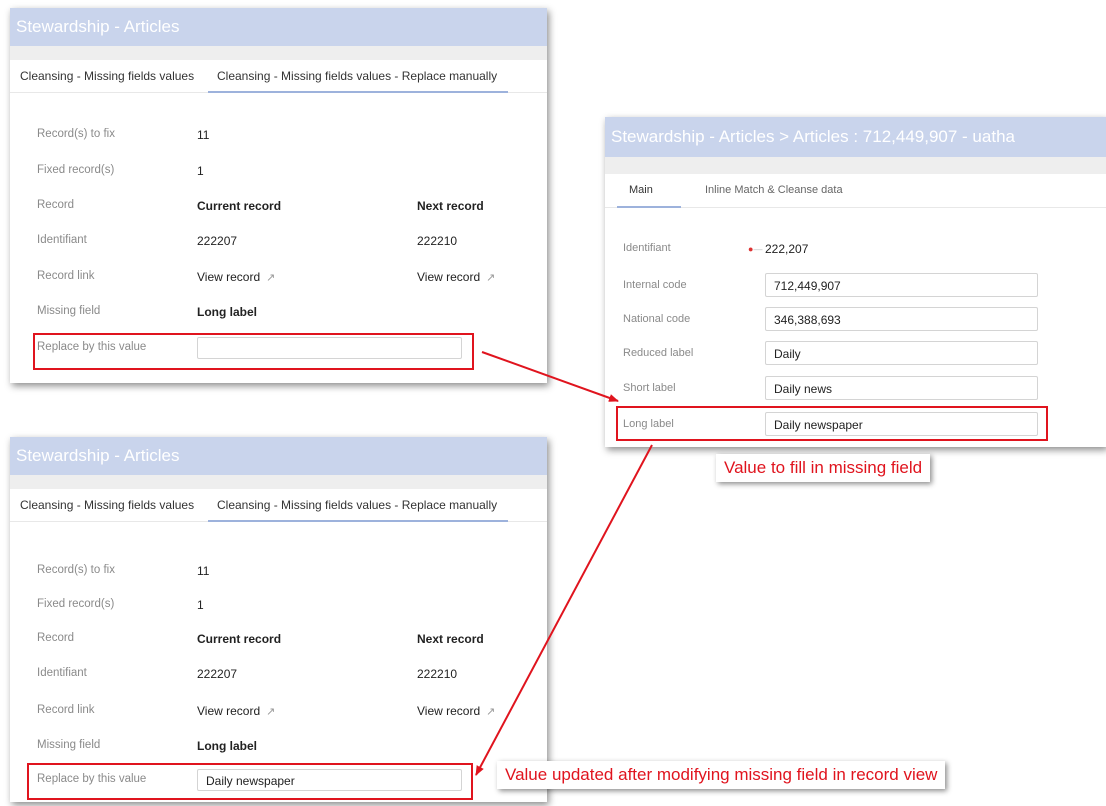  What do you see at coordinates (755, 249) in the screenshot?
I see `status-flag-icon: ●—` at bounding box center [755, 249].